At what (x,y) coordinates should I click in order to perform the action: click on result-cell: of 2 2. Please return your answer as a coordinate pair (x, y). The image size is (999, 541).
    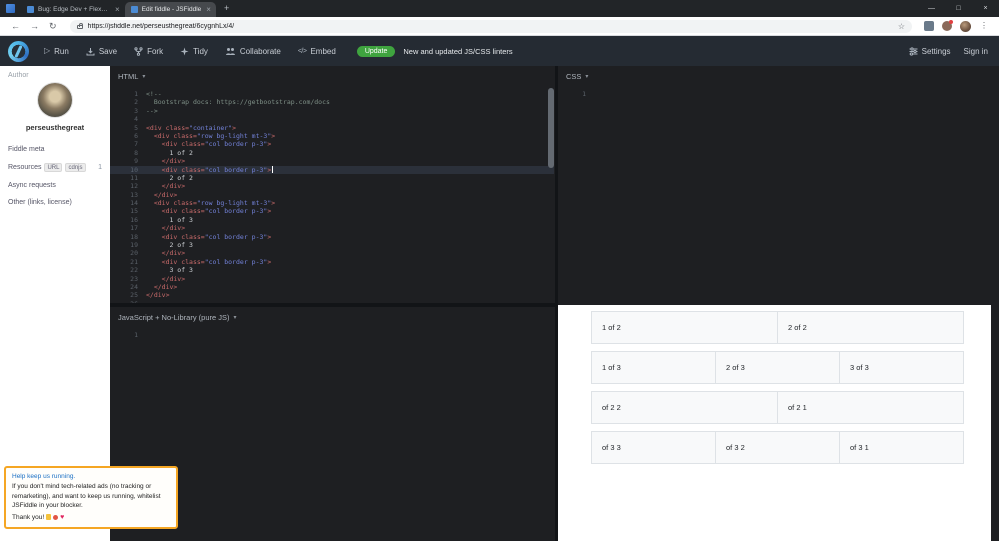
    Looking at the image, I should click on (684, 407).